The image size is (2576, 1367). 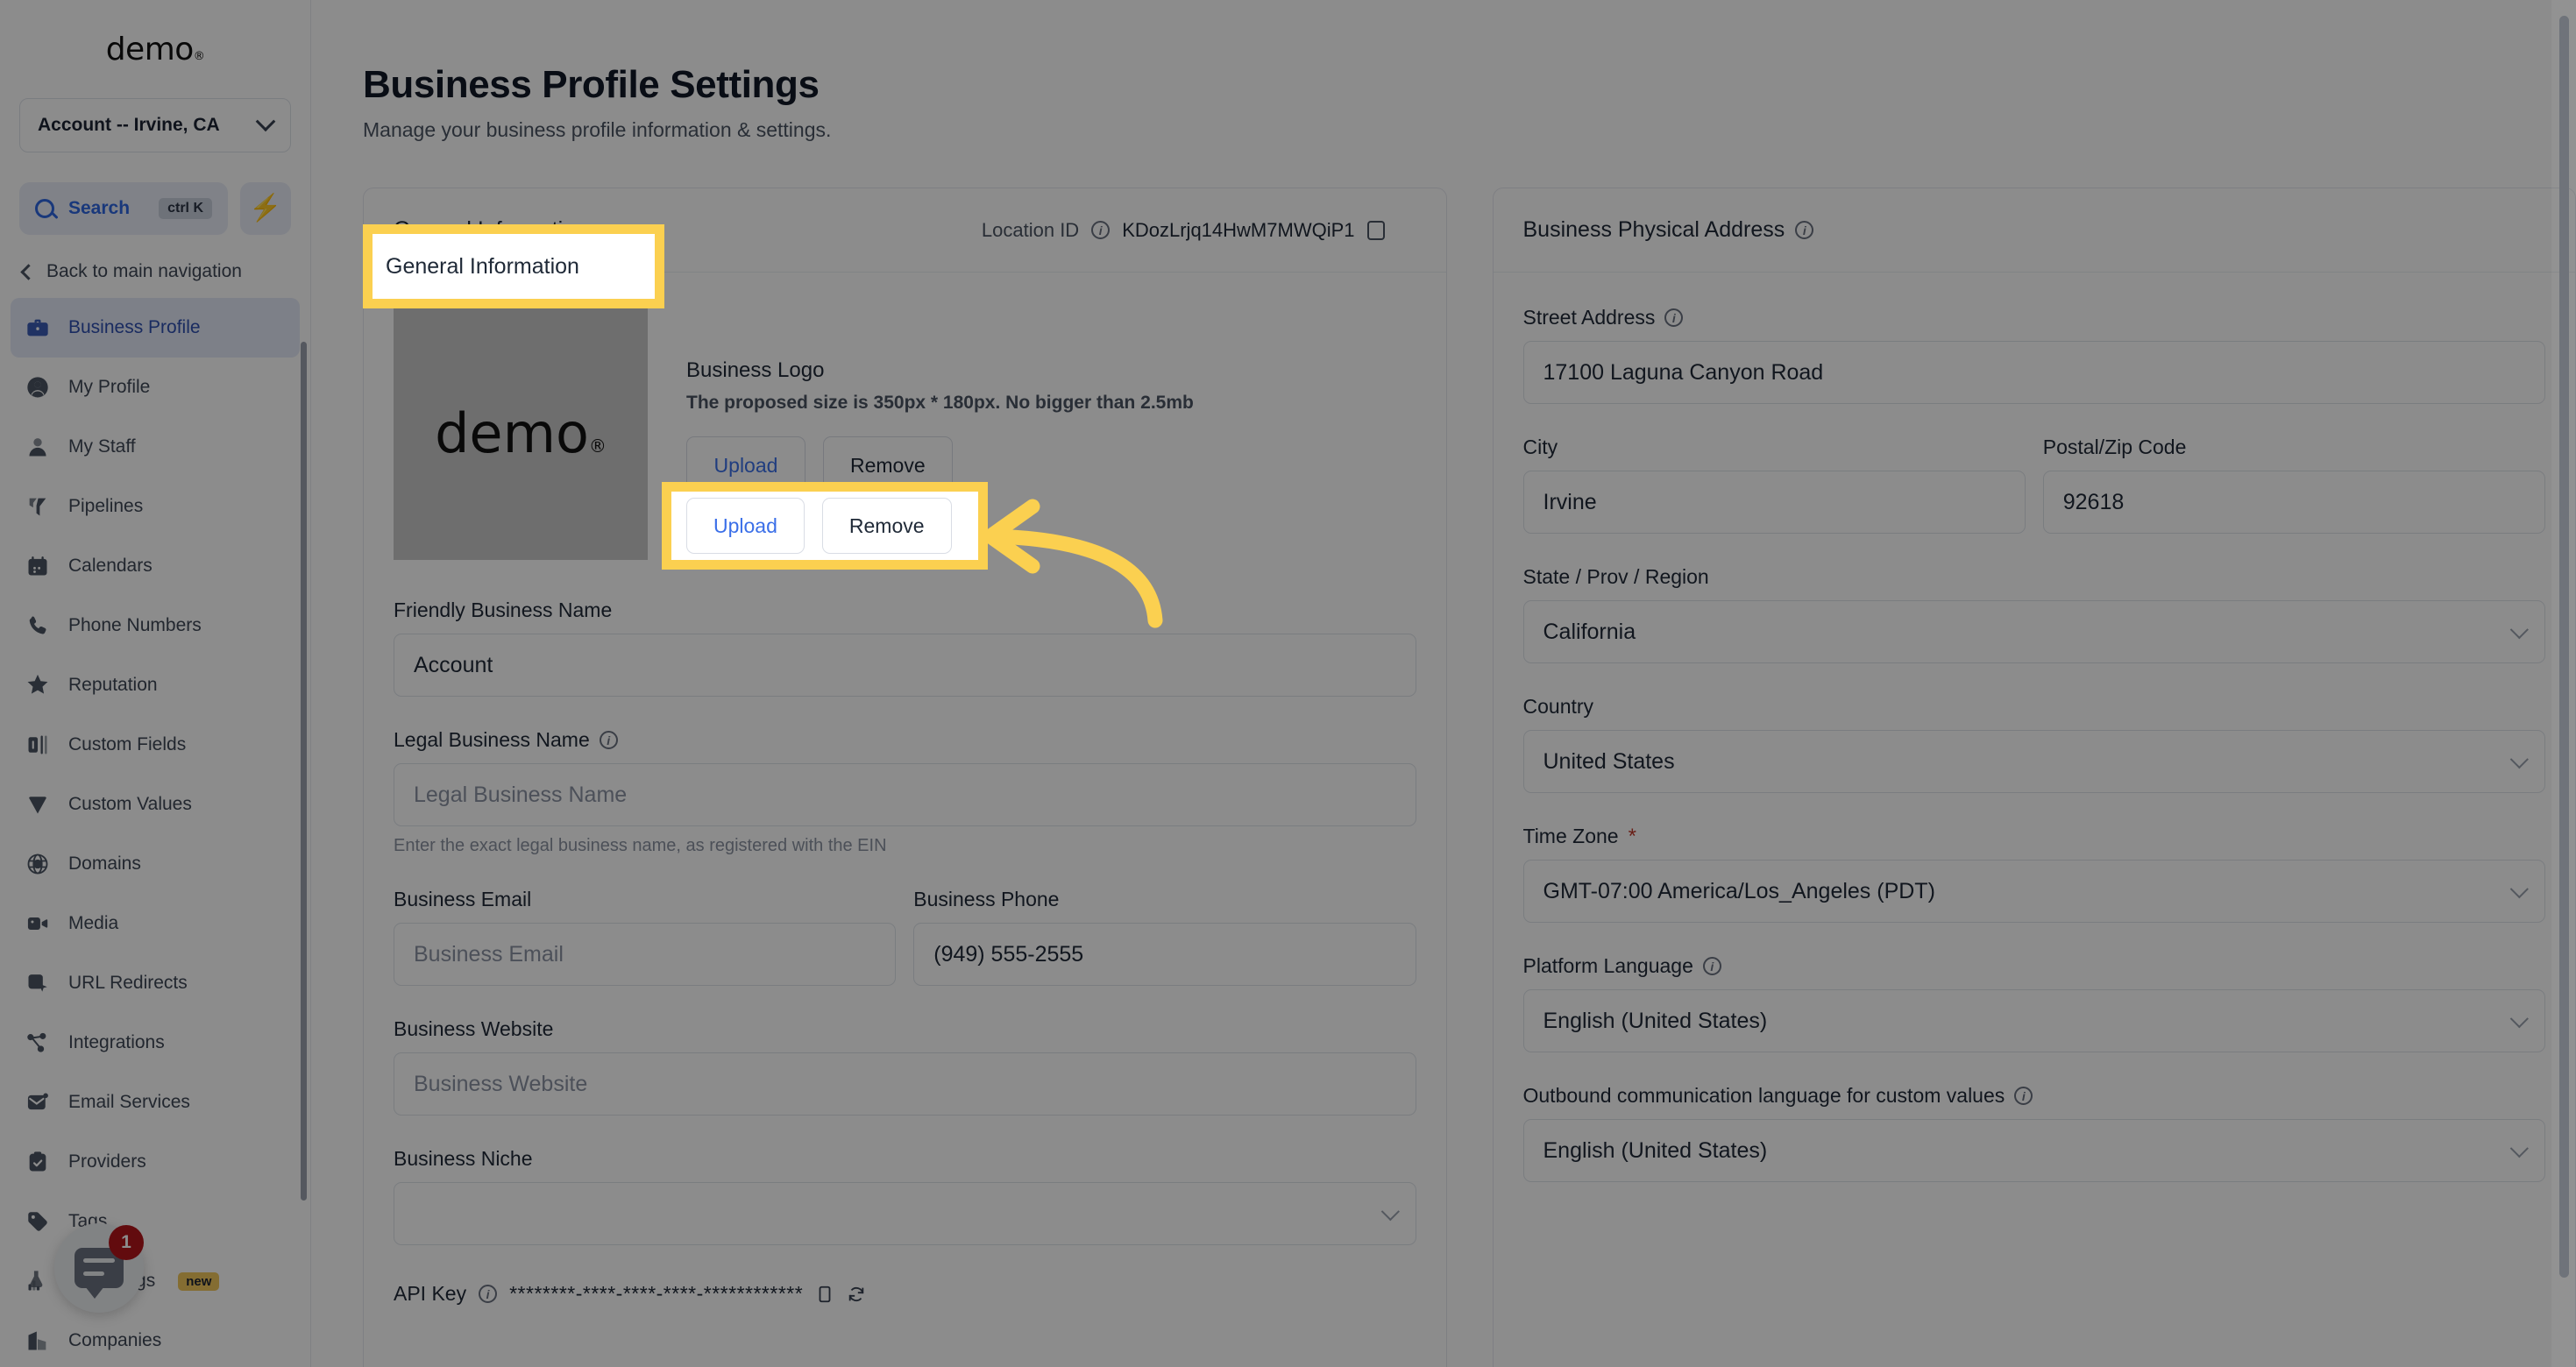 What do you see at coordinates (155, 864) in the screenshot?
I see `sidebar-item-domains: Domains` at bounding box center [155, 864].